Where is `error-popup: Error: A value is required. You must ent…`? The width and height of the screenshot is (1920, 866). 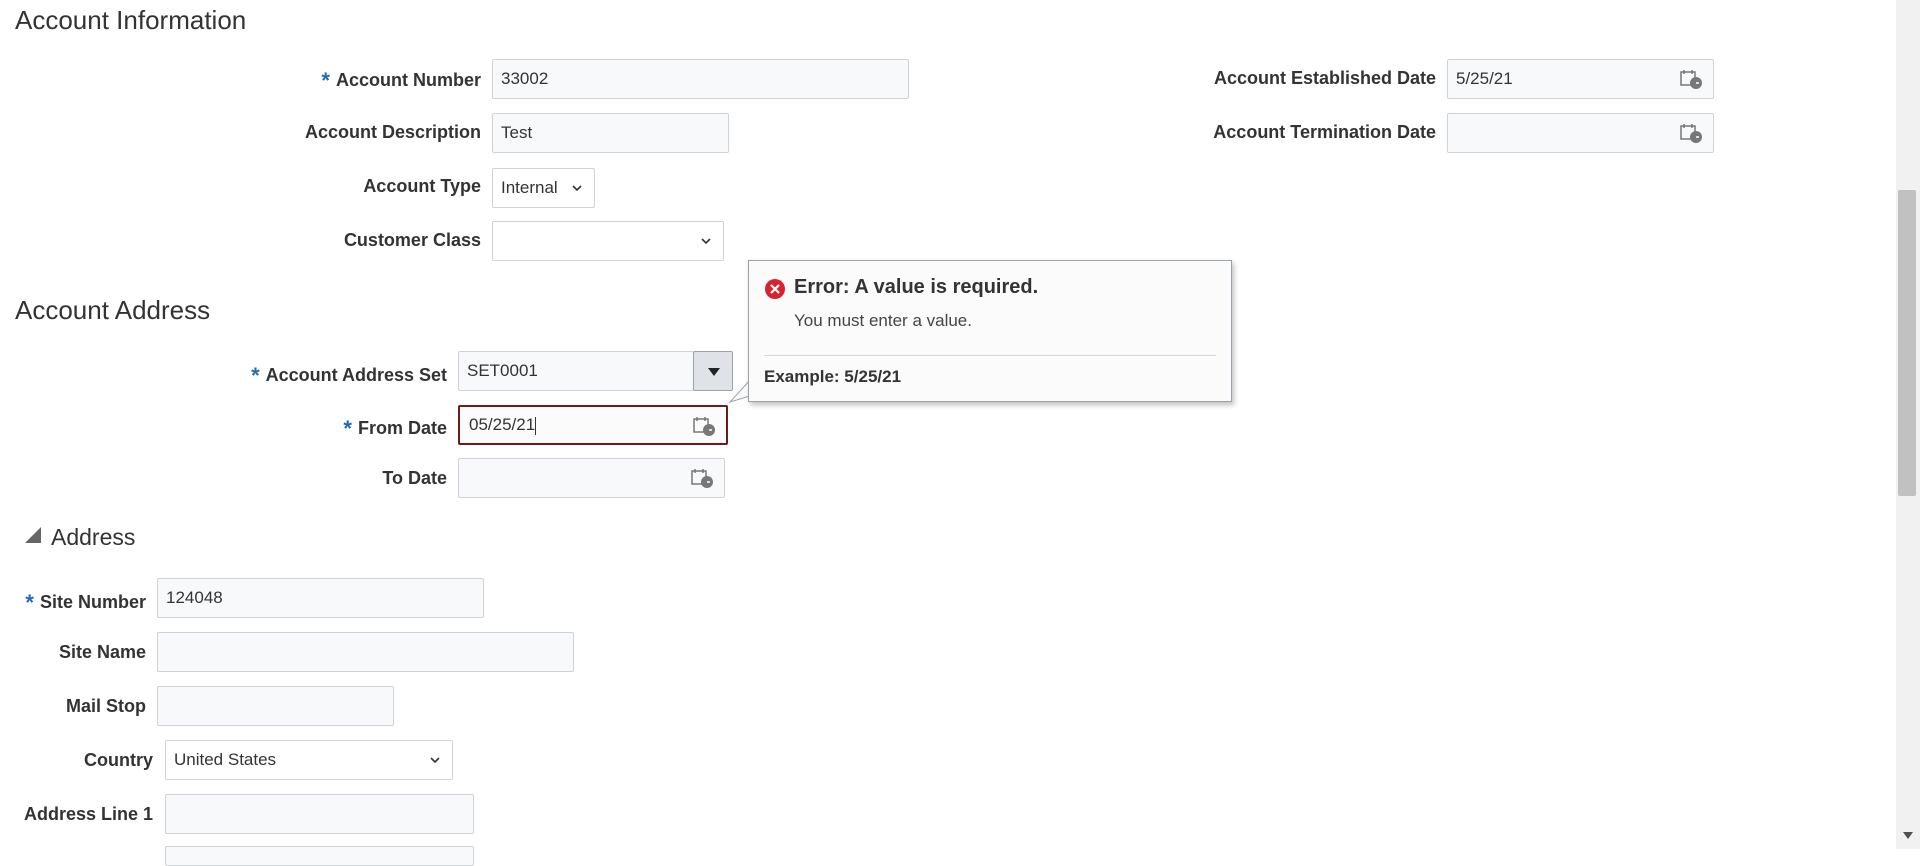 error-popup: Error: A value is required. You must ent… is located at coordinates (990, 331).